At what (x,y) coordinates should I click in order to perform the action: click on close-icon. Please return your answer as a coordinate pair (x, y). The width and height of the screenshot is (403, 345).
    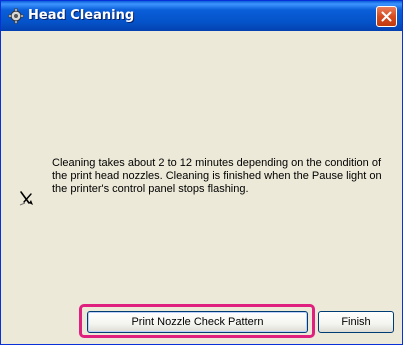
    Looking at the image, I should click on (386, 16).